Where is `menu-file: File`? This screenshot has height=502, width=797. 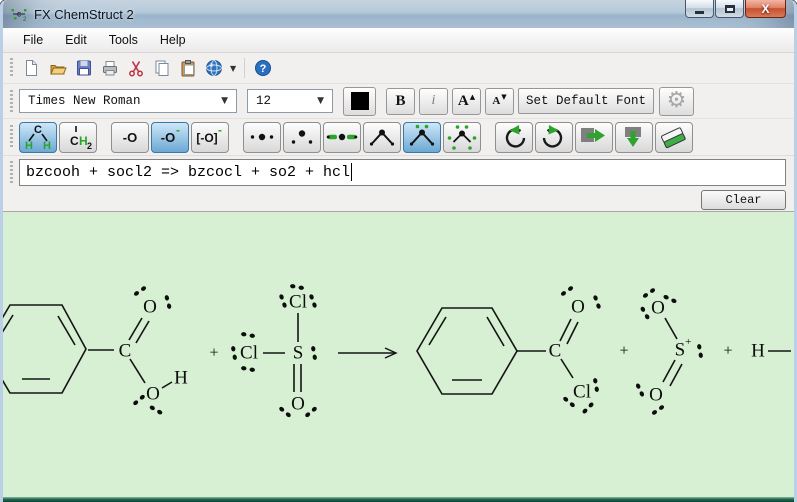
menu-file: File is located at coordinates (33, 40).